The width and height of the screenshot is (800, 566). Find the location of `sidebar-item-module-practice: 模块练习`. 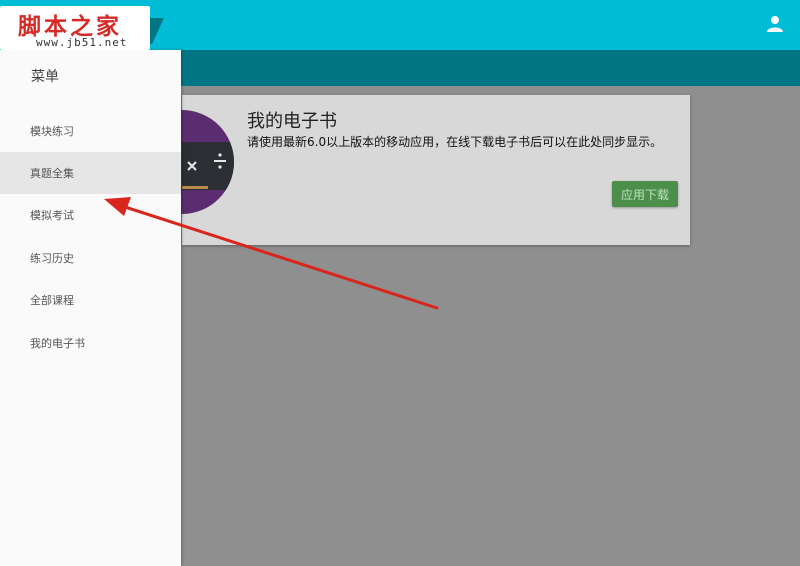

sidebar-item-module-practice: 模块练习 is located at coordinates (90, 131).